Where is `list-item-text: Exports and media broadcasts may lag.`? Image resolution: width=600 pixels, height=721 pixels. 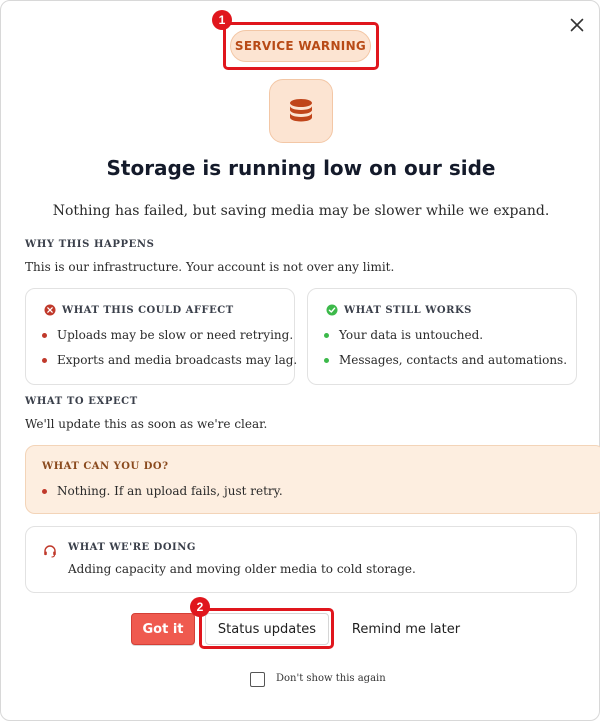 list-item-text: Exports and media broadcasts may lag. is located at coordinates (177, 360).